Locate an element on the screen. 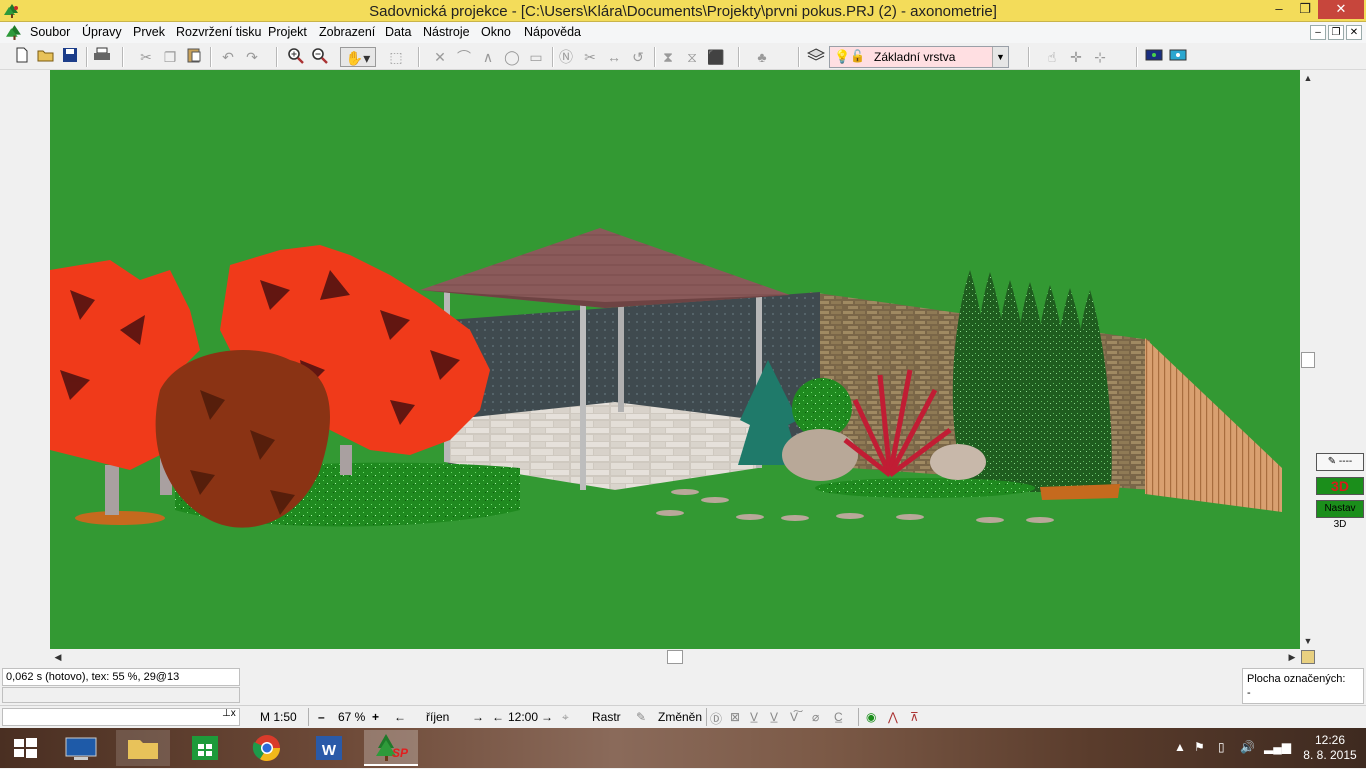 This screenshot has height=769, width=1366. arc-icon: ⌒ is located at coordinates (464, 57).